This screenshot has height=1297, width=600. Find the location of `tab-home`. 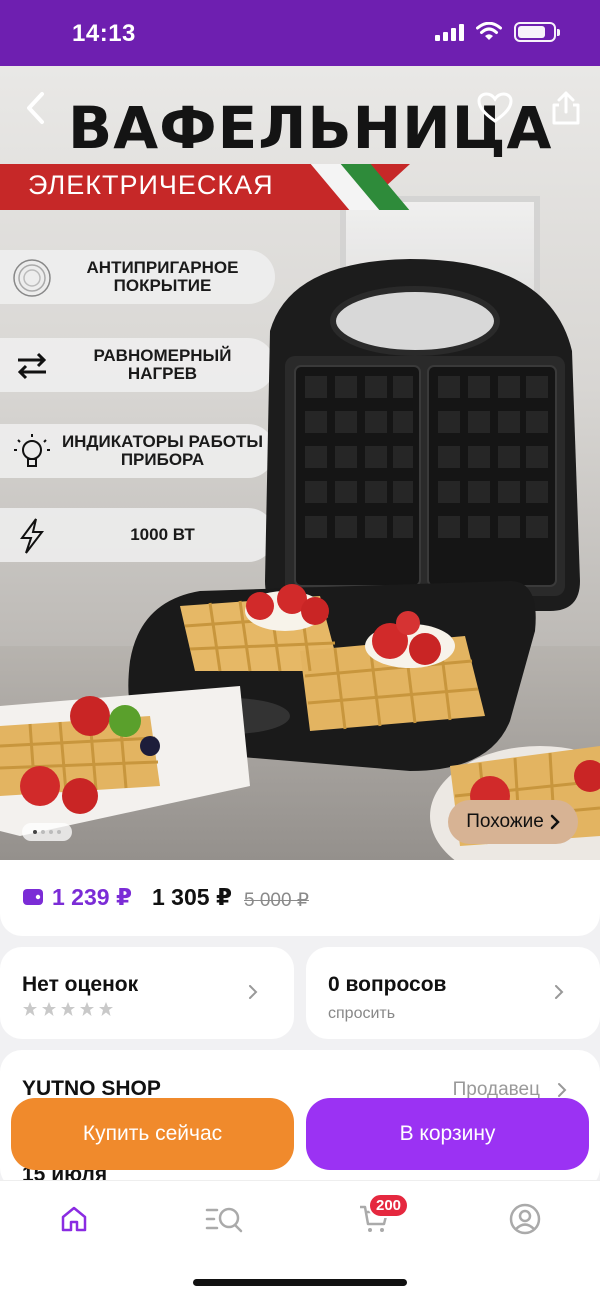

tab-home is located at coordinates (74, 1219).